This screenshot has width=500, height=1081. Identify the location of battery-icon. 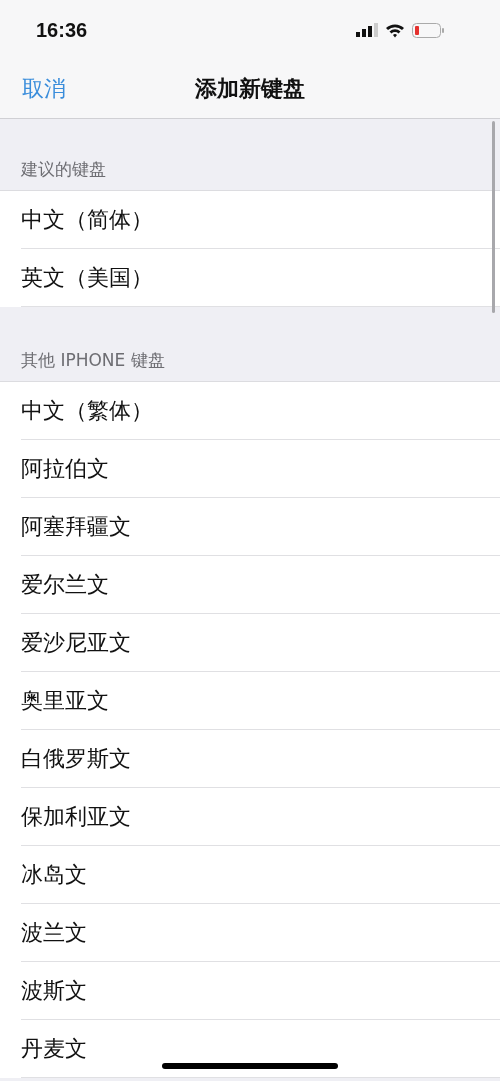
(428, 30).